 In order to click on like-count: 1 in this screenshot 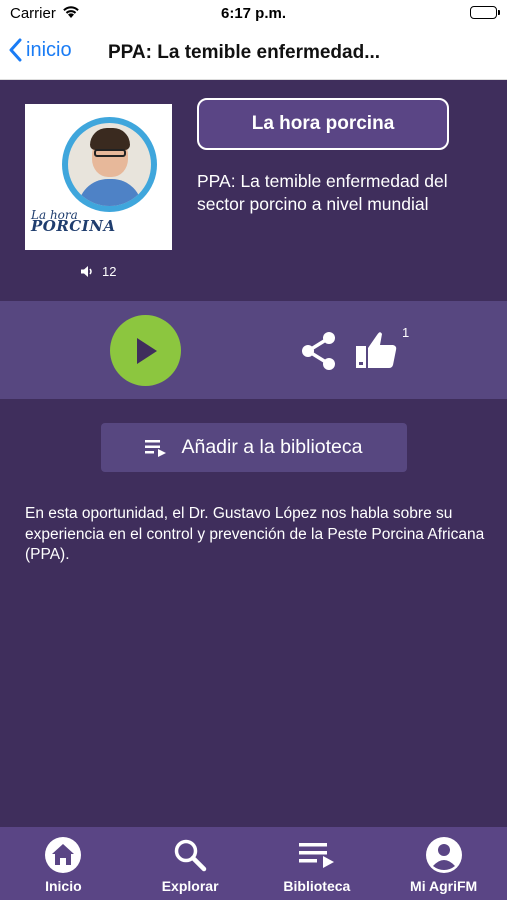, I will do `click(406, 332)`.